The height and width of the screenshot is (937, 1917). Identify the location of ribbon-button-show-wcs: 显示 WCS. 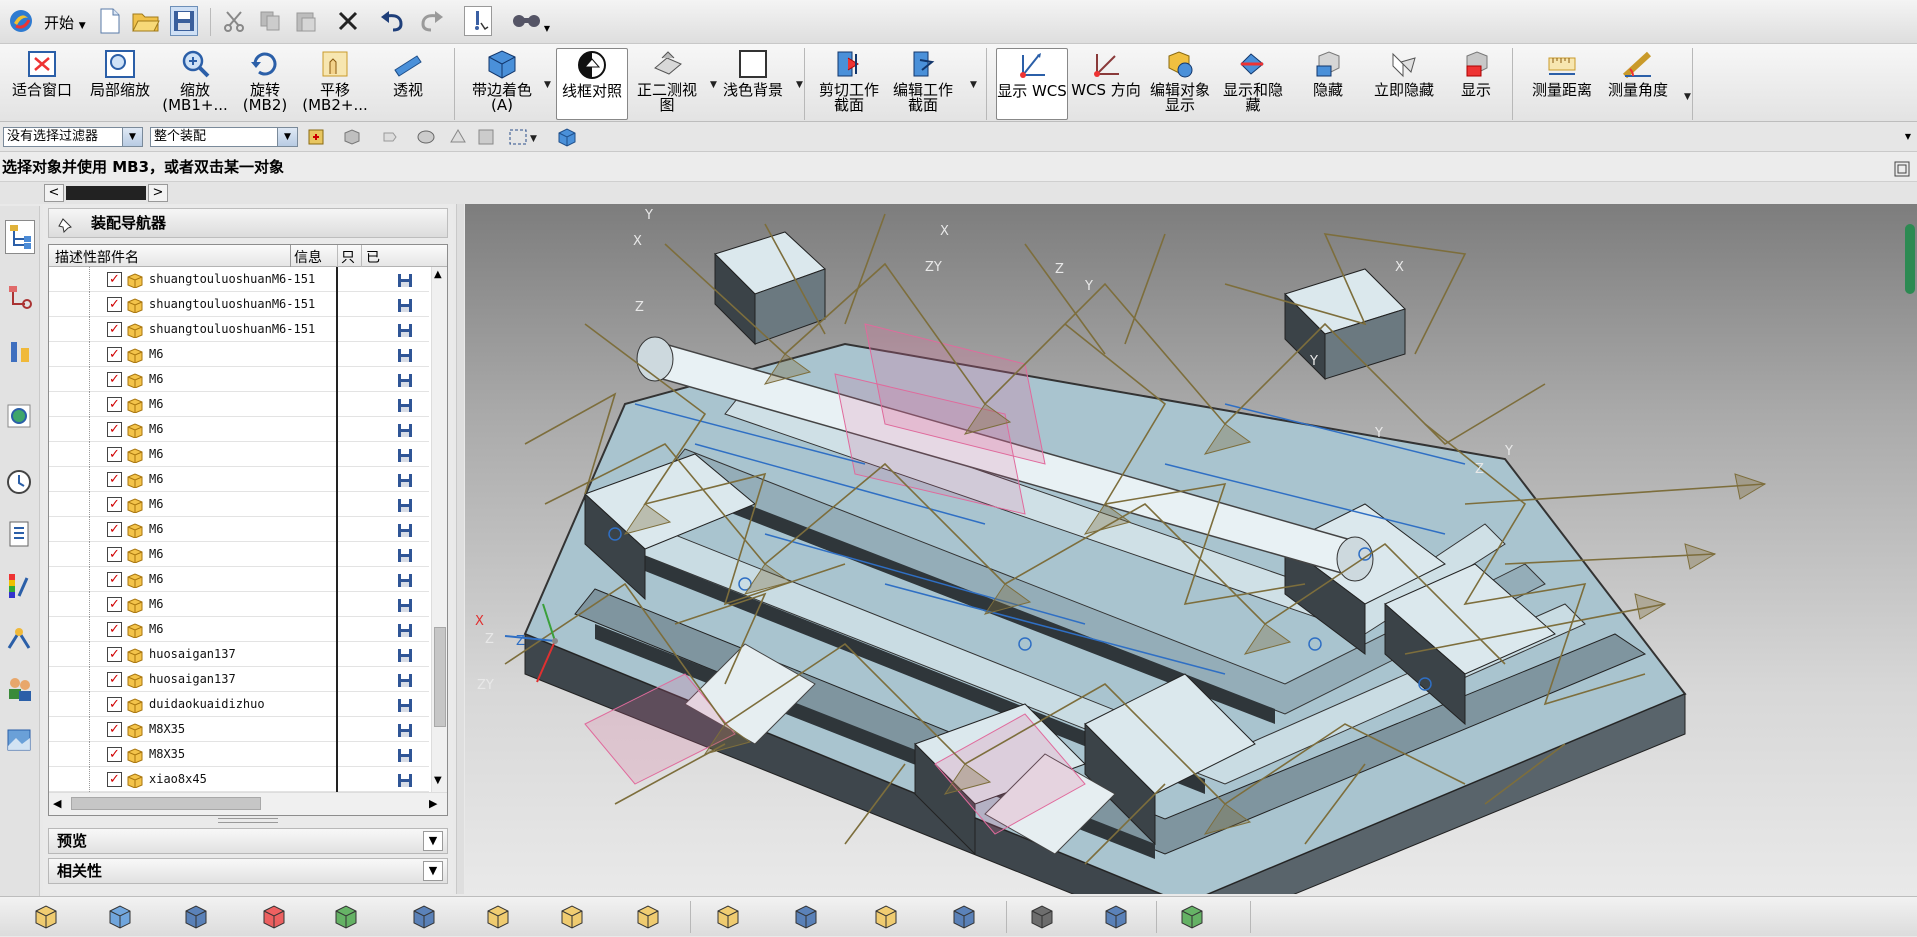
(1032, 84).